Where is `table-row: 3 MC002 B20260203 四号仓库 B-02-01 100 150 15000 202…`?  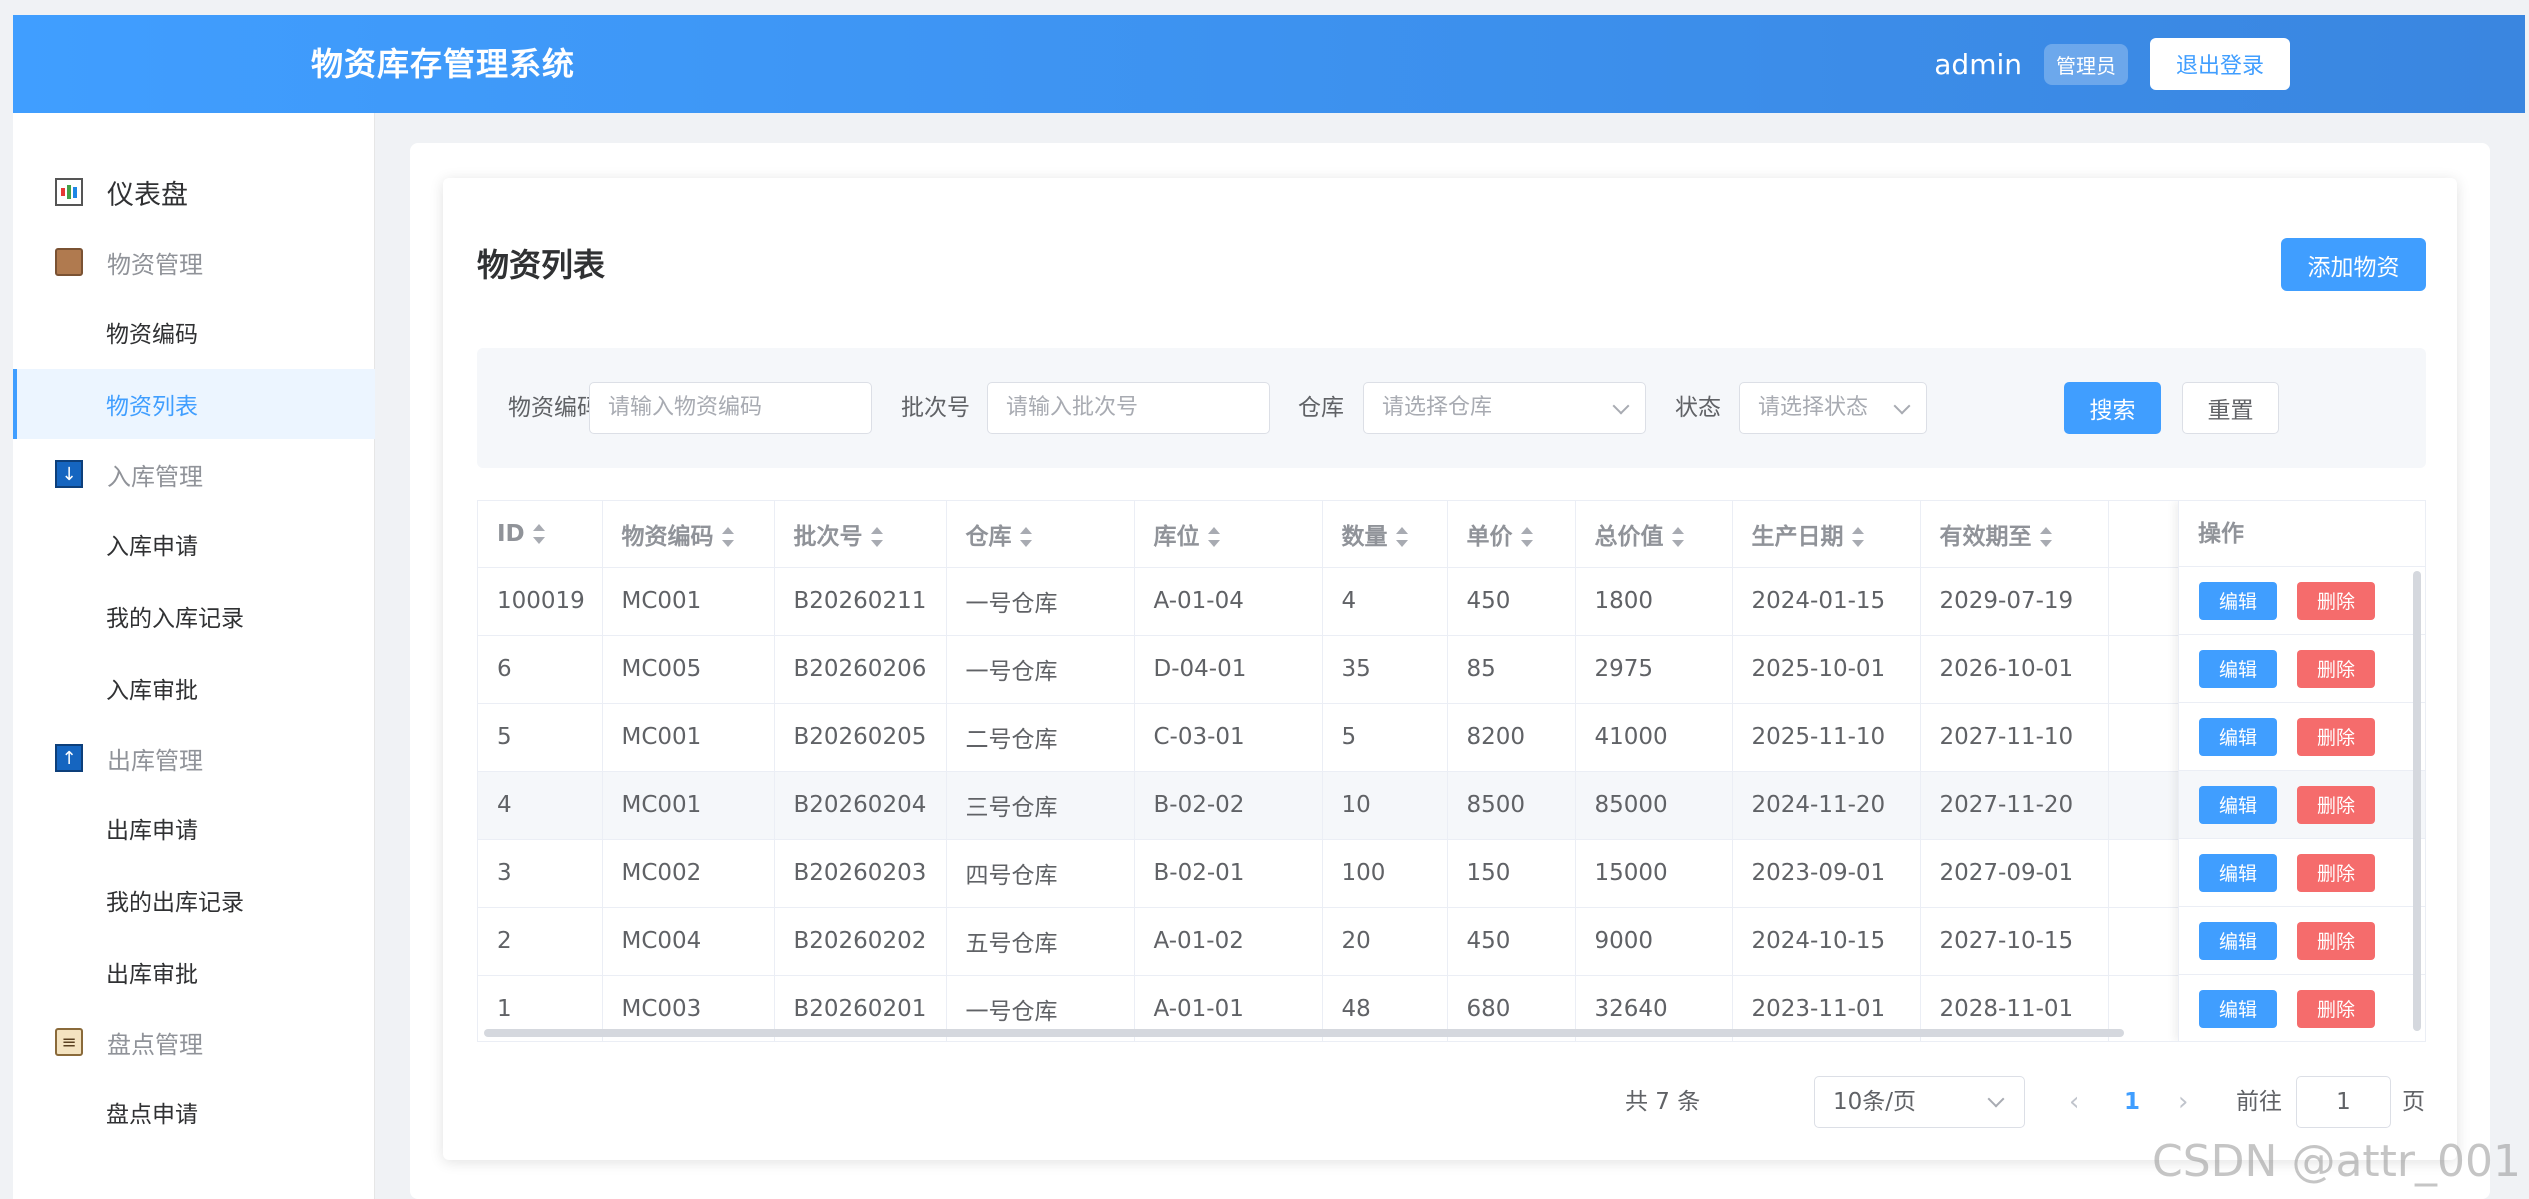 table-row: 3 MC002 B20260203 四号仓库 B-02-01 100 150 15000 202… is located at coordinates (1451, 873).